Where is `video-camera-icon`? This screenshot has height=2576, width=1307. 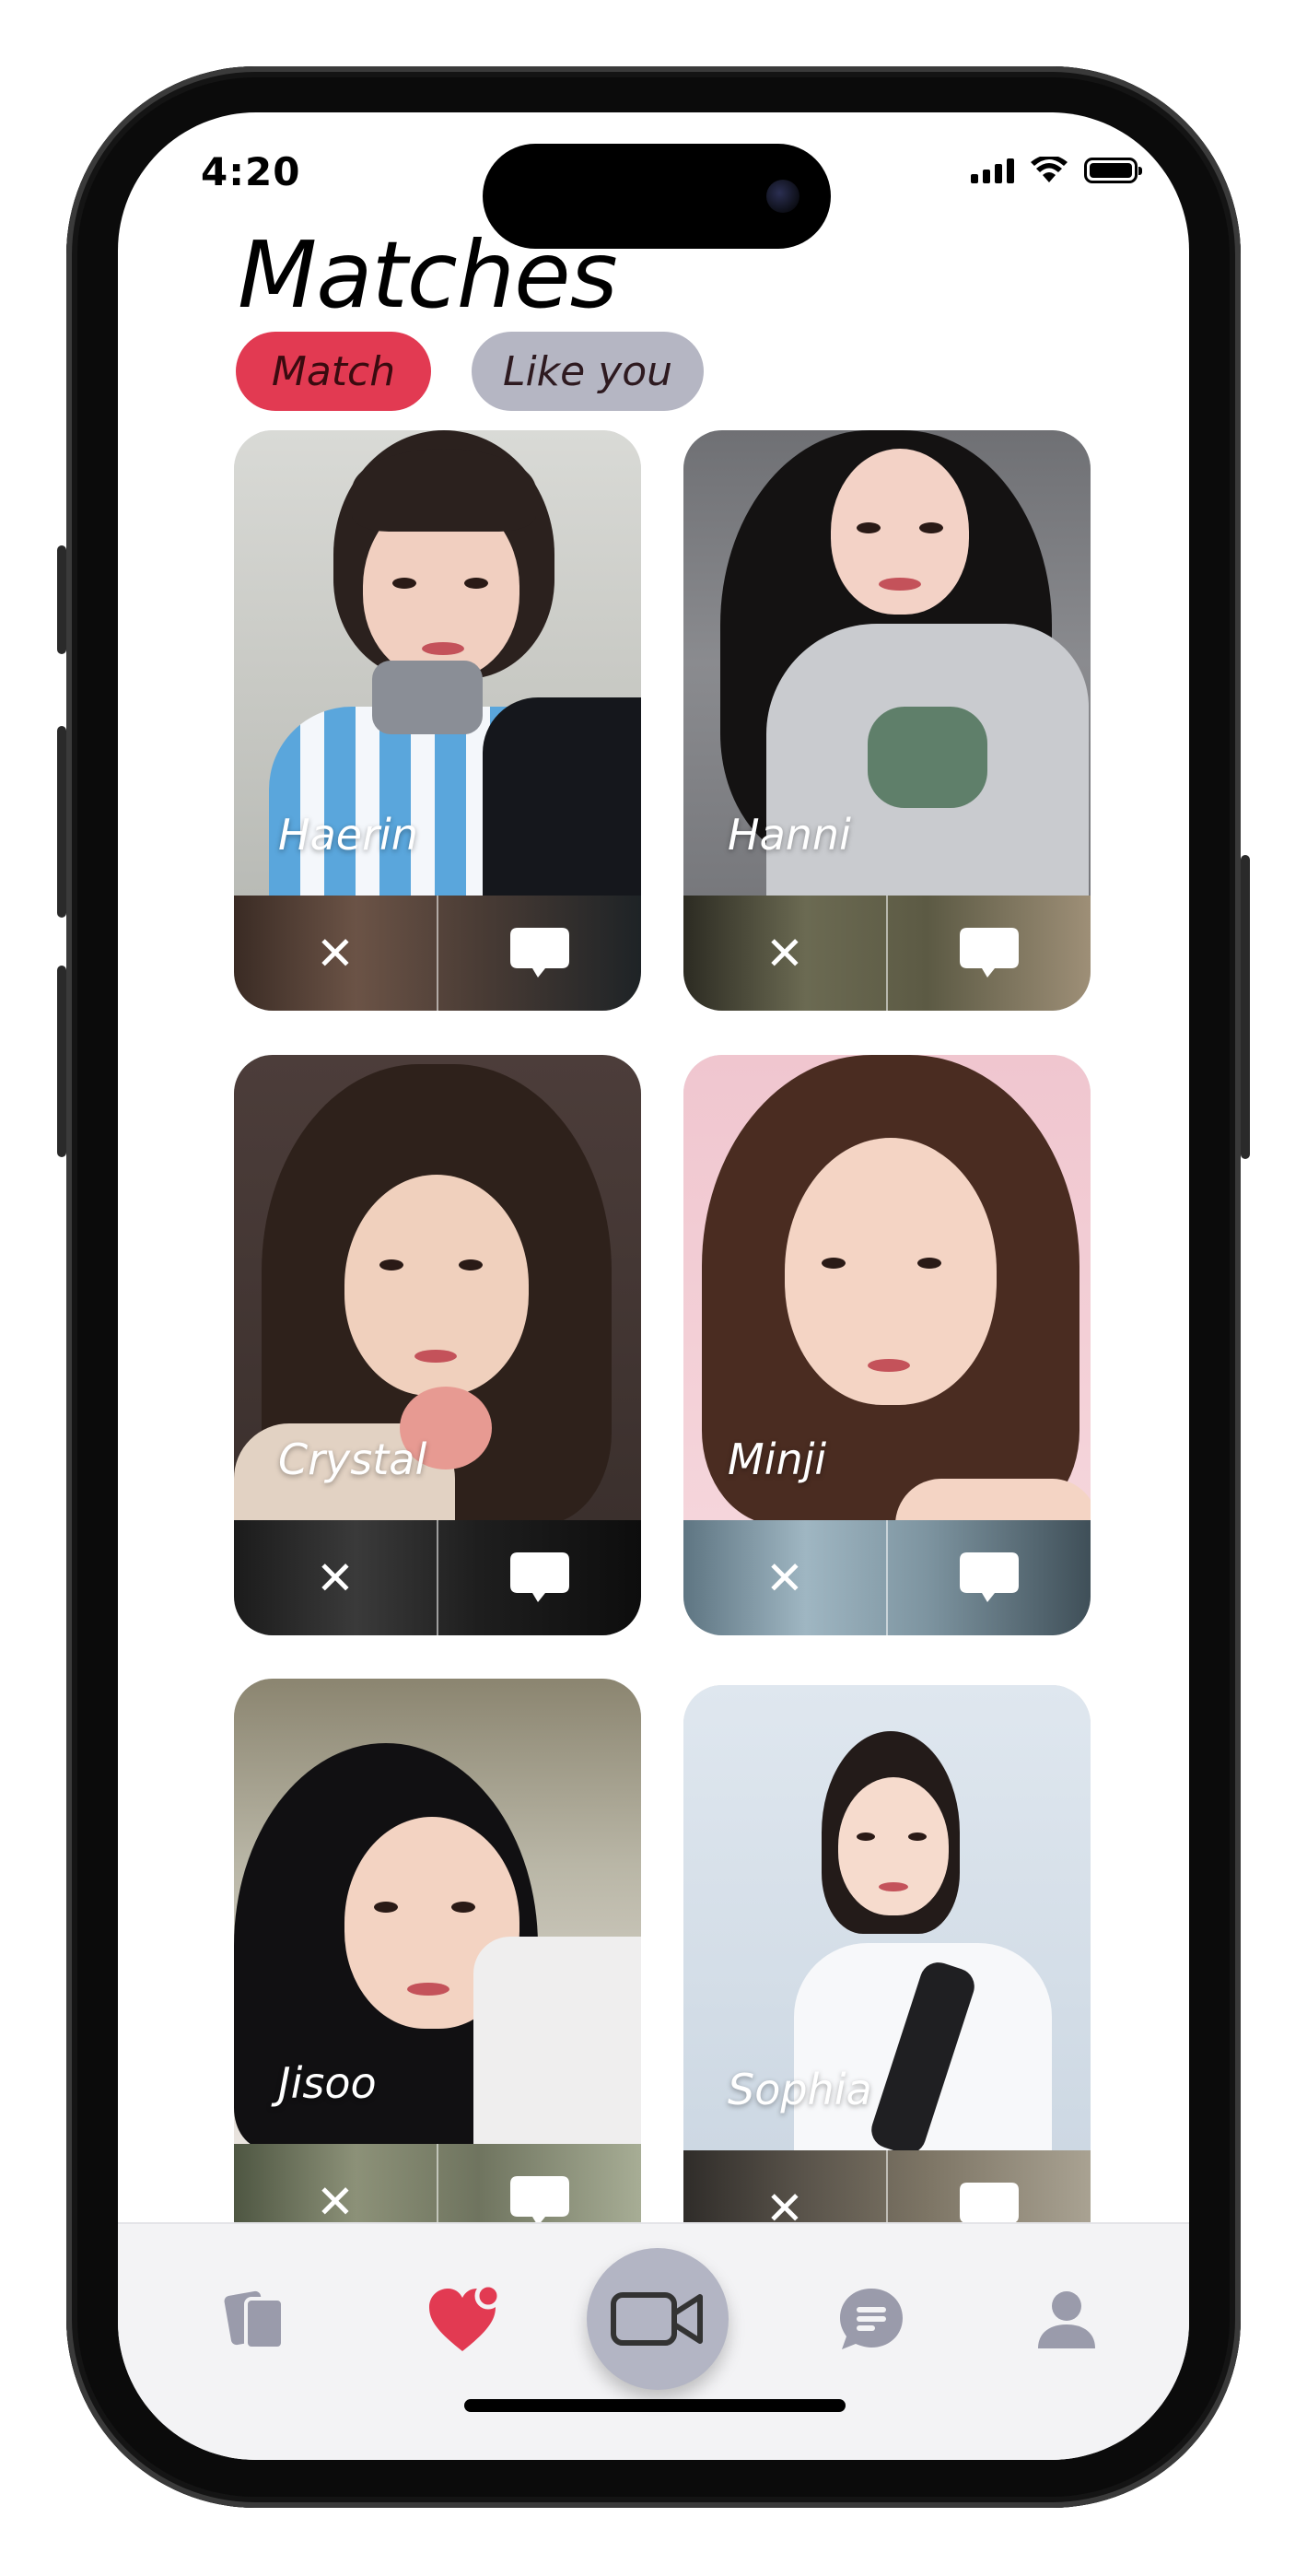
video-camera-icon is located at coordinates (657, 2319).